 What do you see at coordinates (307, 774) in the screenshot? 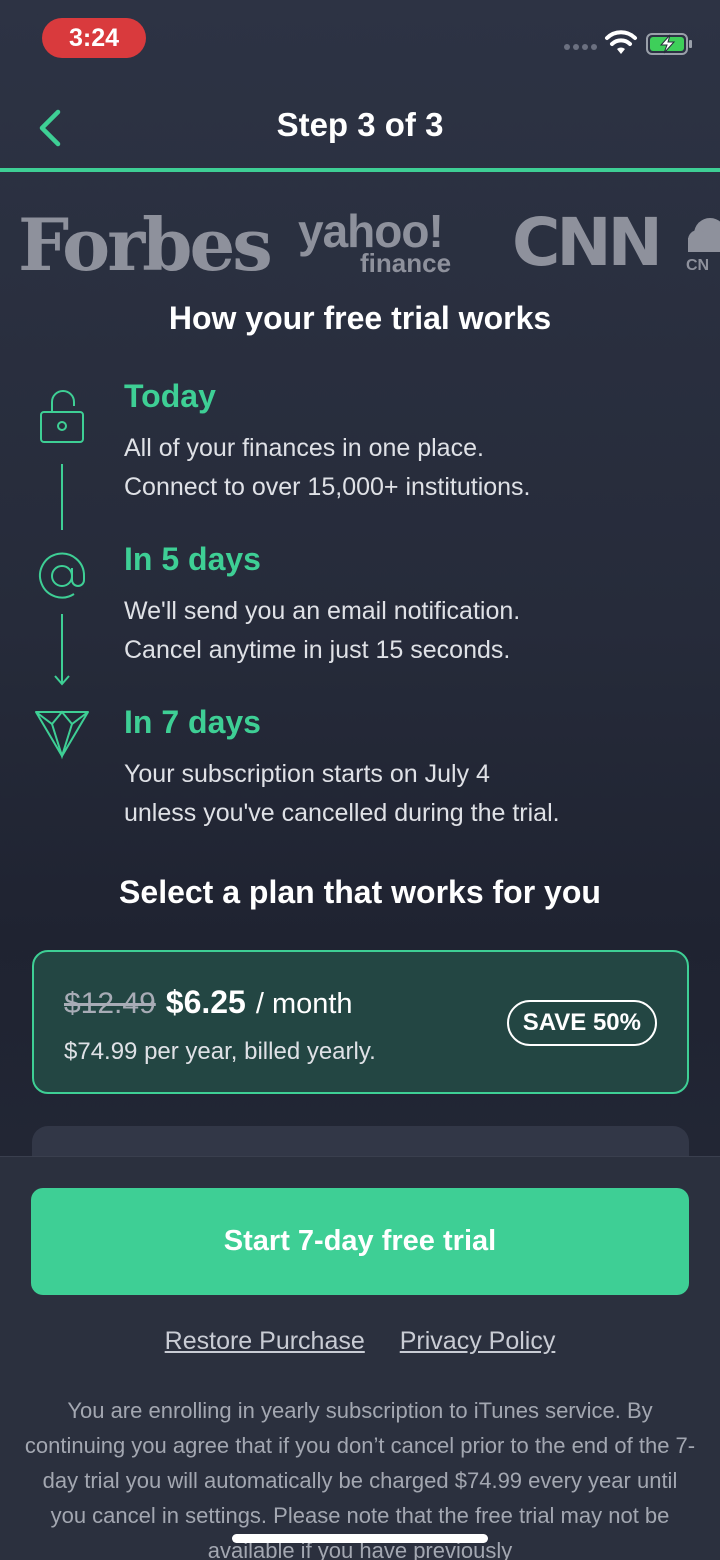
I see `step-line: Your subscription starts on July 4` at bounding box center [307, 774].